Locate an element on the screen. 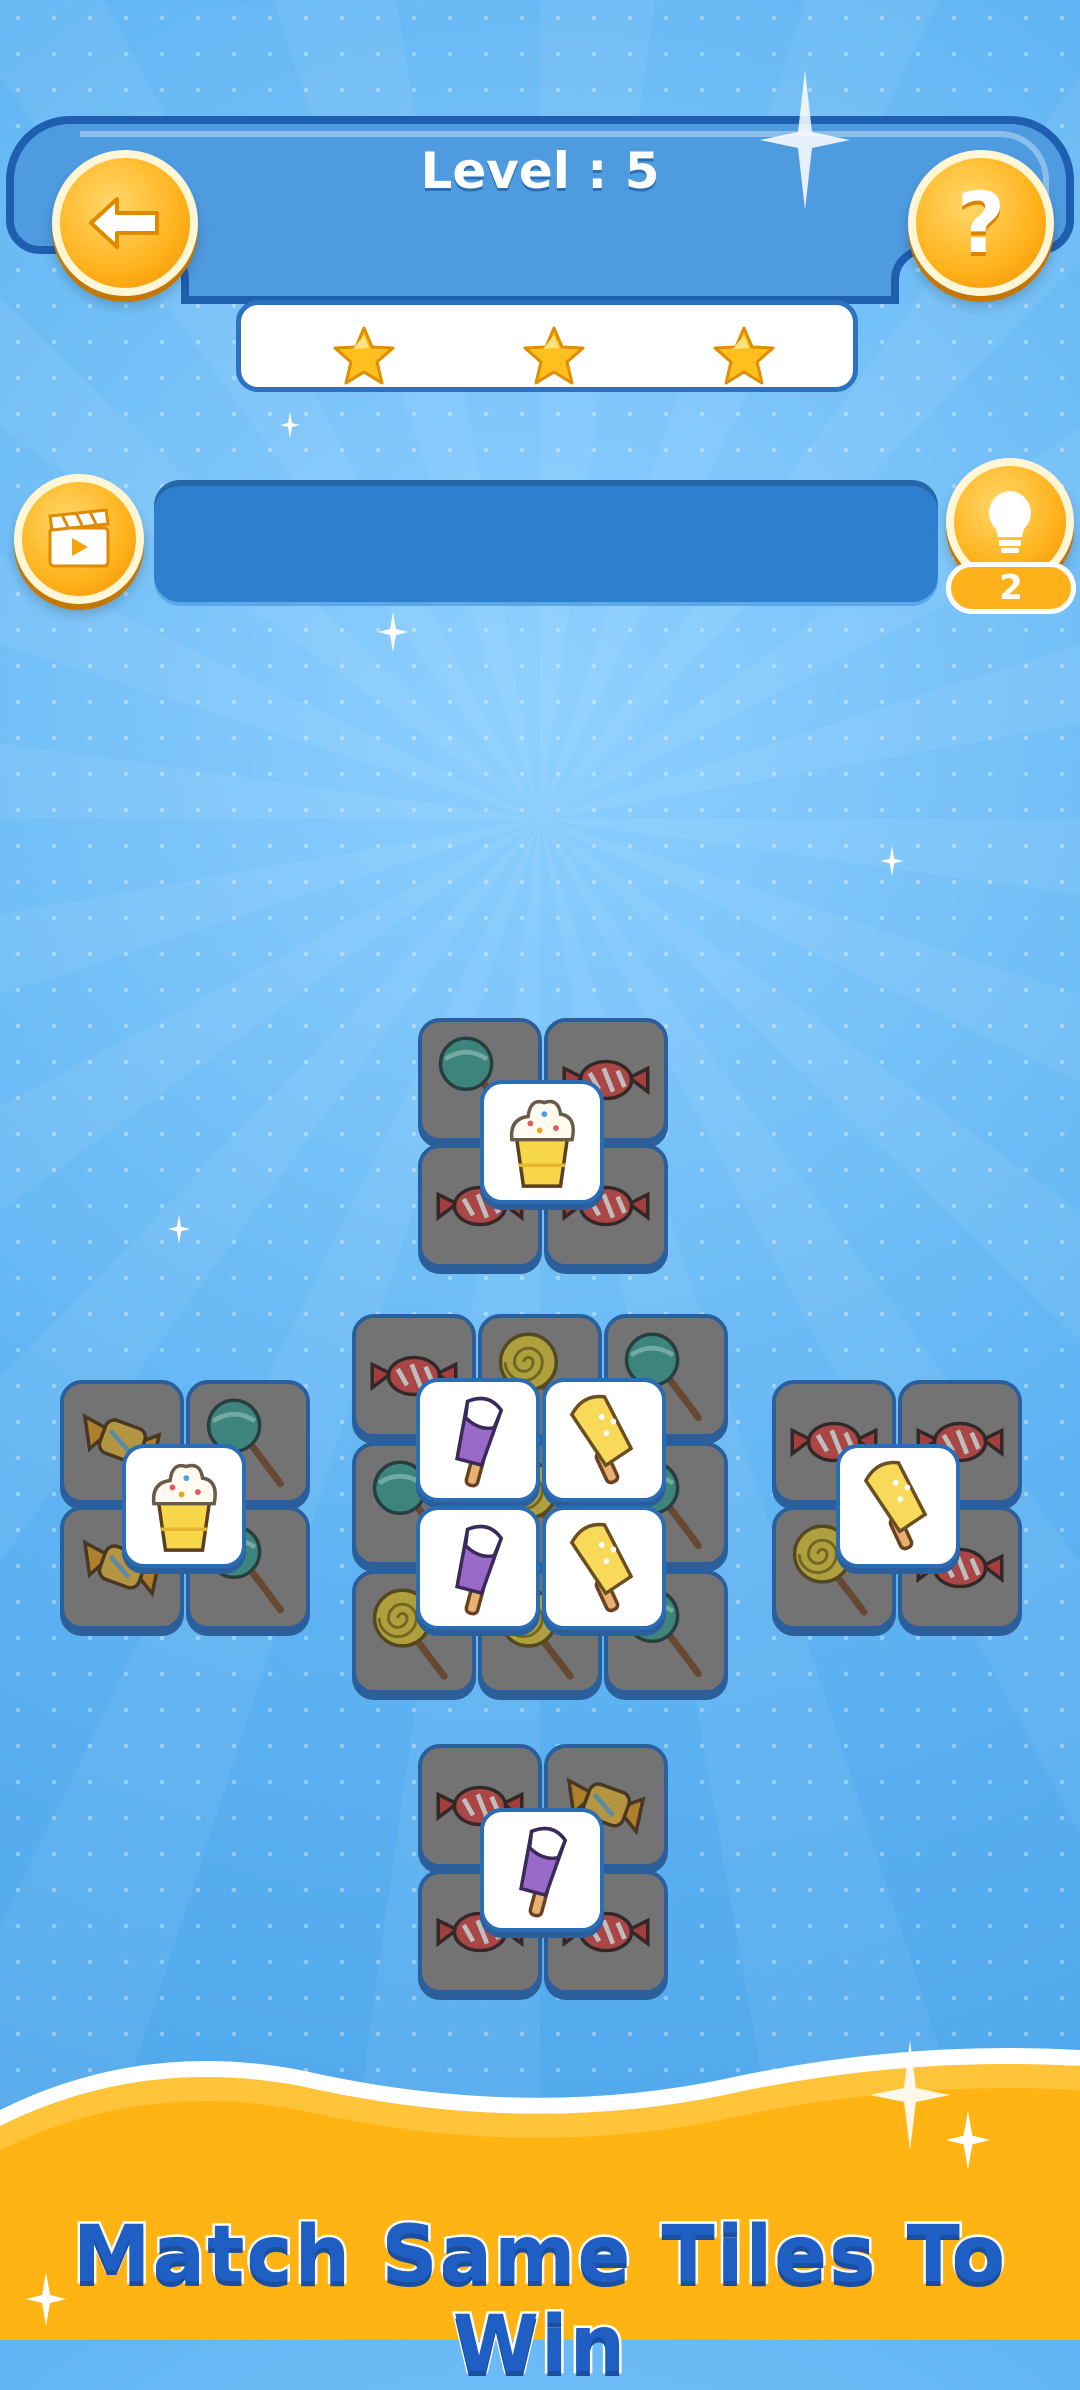 This screenshot has height=2390, width=1080. video-button is located at coordinates (79, 539).